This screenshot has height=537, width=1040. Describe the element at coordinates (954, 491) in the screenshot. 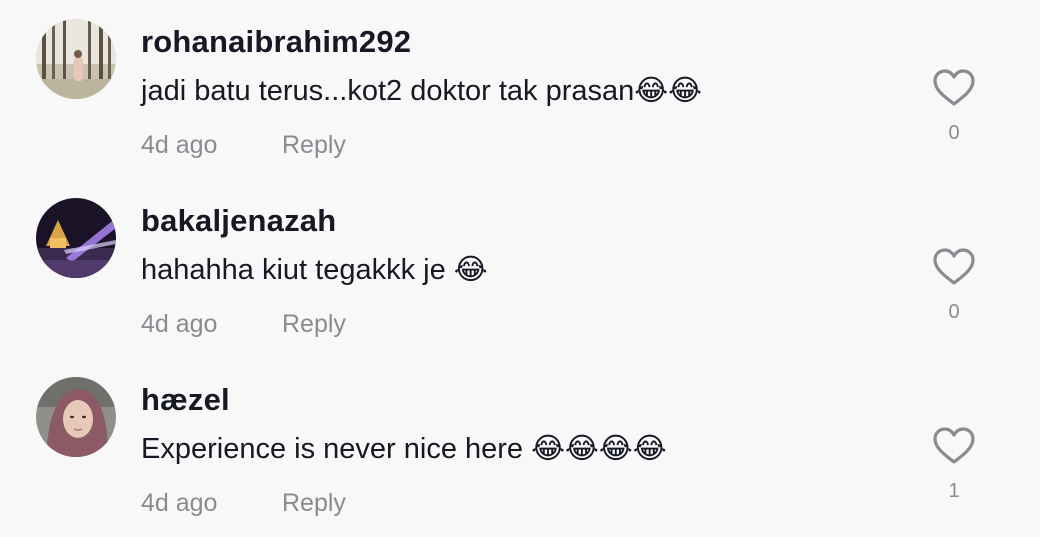

I see `like-count: 1` at that location.